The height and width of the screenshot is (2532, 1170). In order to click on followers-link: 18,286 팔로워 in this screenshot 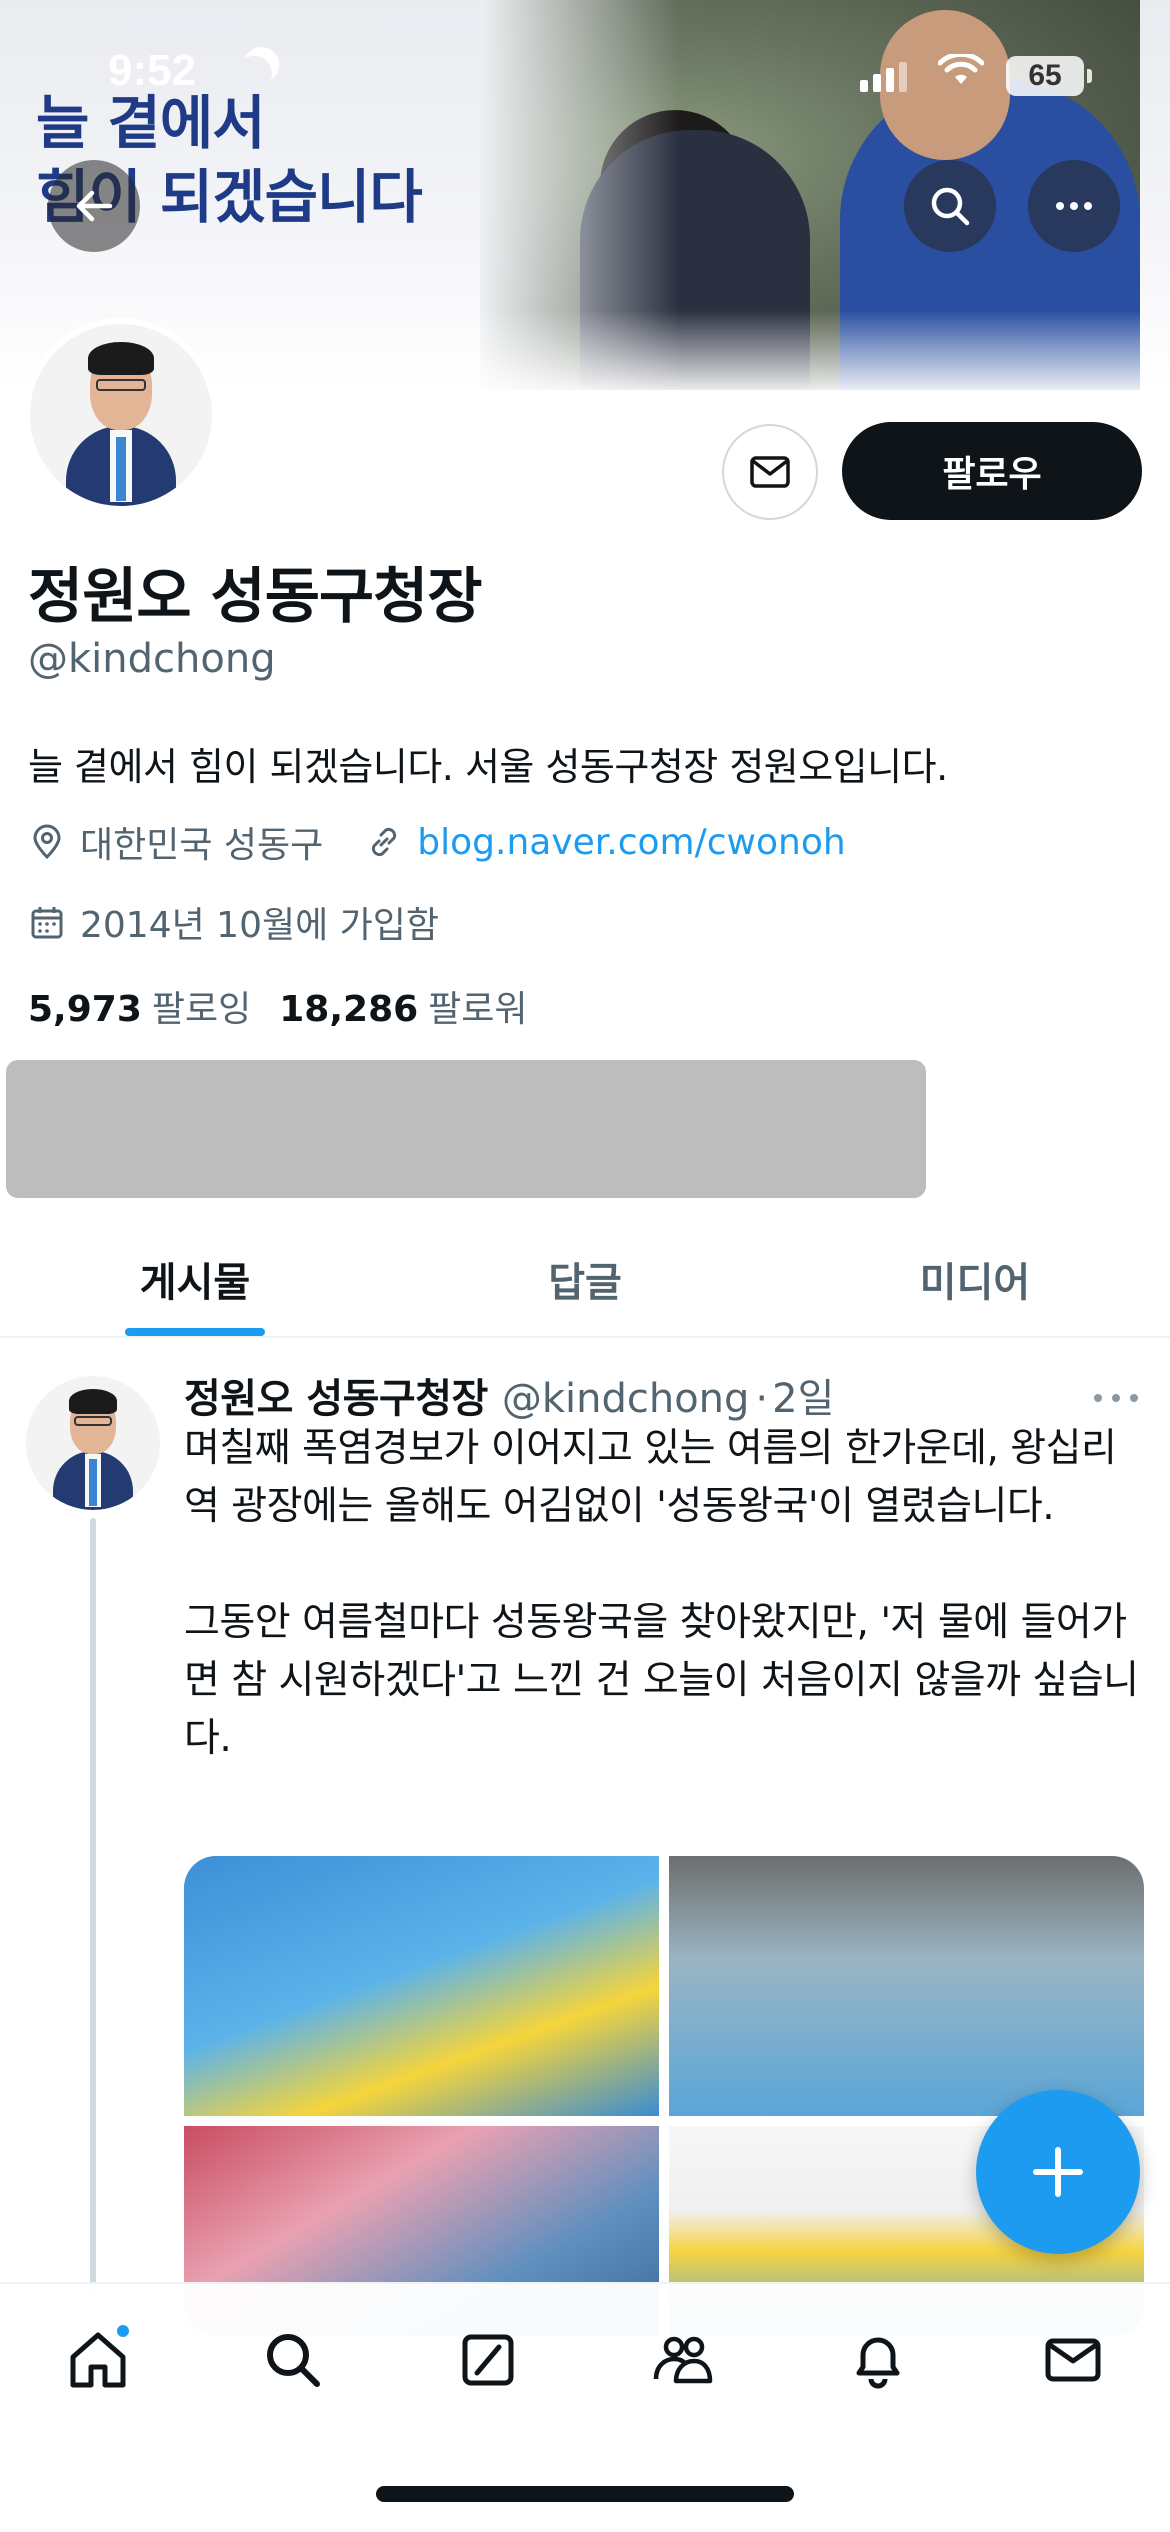, I will do `click(403, 1006)`.